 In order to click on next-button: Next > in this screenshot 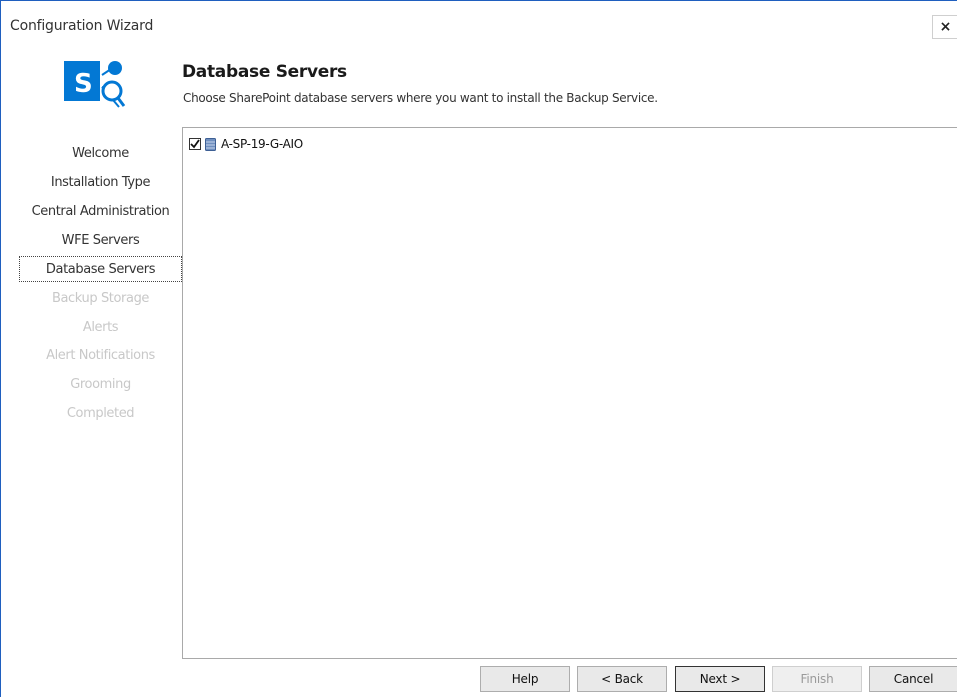, I will do `click(720, 679)`.